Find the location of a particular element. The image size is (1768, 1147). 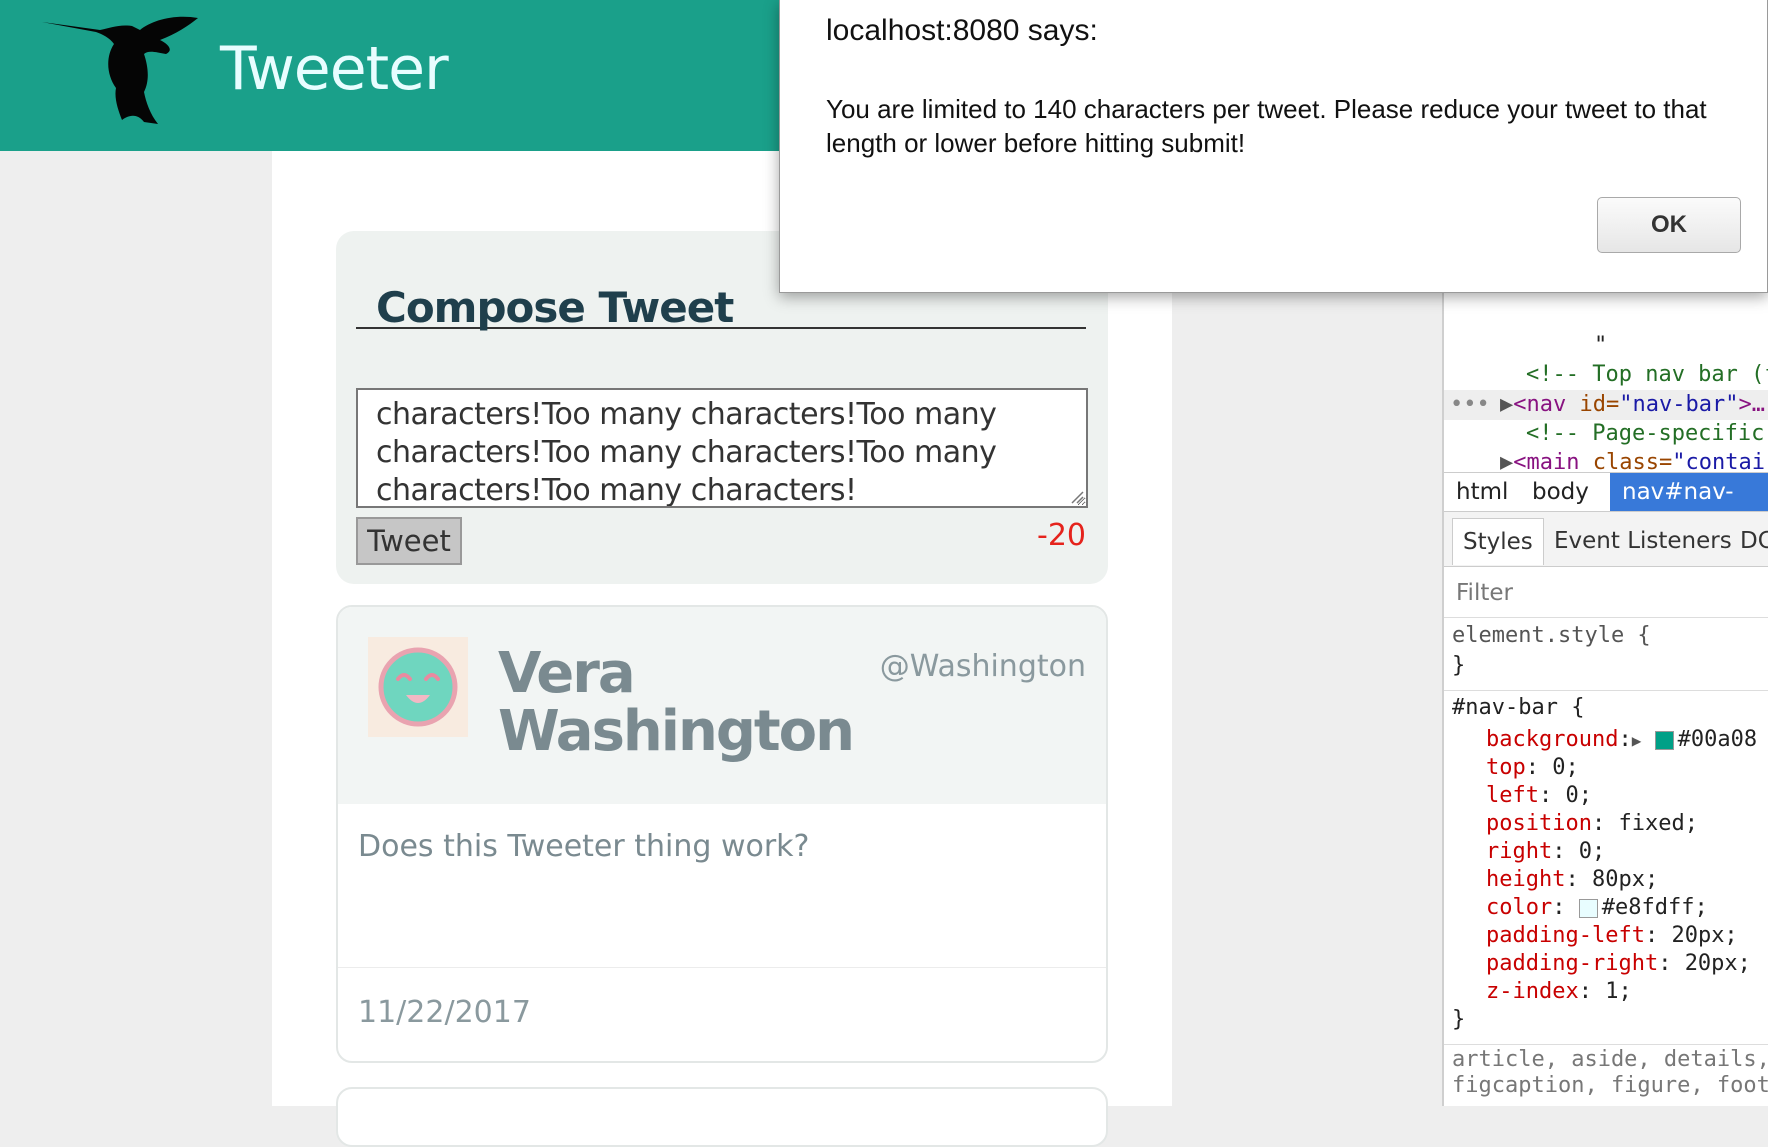

hummingbird-logo-icon is located at coordinates (120, 70).